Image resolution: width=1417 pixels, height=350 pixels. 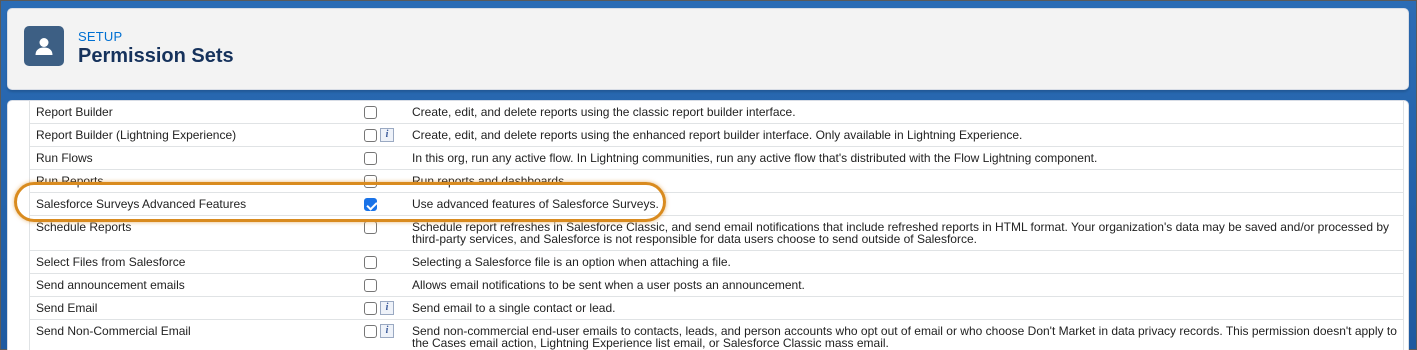 I want to click on permission-row: Run Reports Run reports and dashboards., so click(x=716, y=181).